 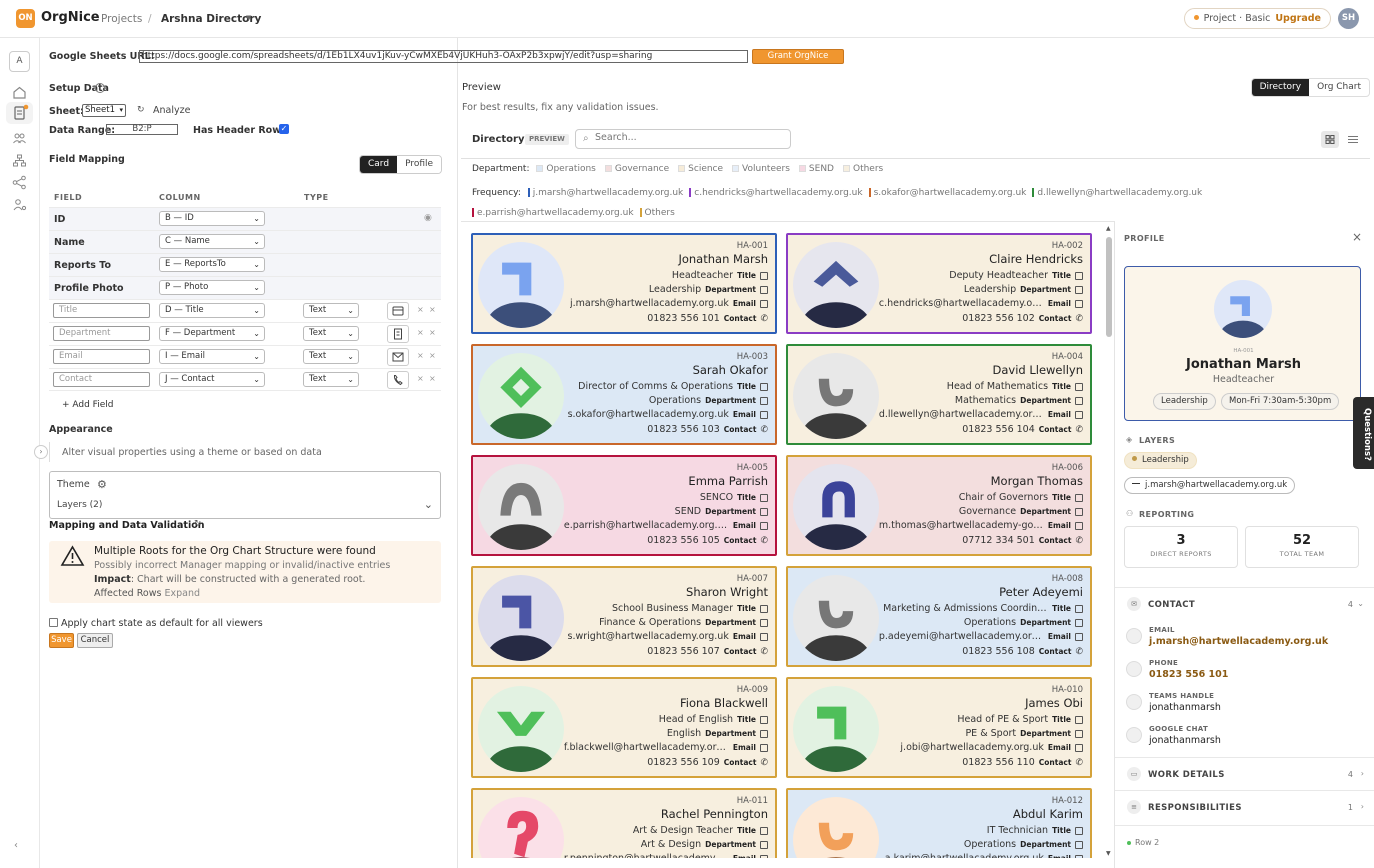 What do you see at coordinates (1280, 87) in the screenshot?
I see `directory-tab: Directory` at bounding box center [1280, 87].